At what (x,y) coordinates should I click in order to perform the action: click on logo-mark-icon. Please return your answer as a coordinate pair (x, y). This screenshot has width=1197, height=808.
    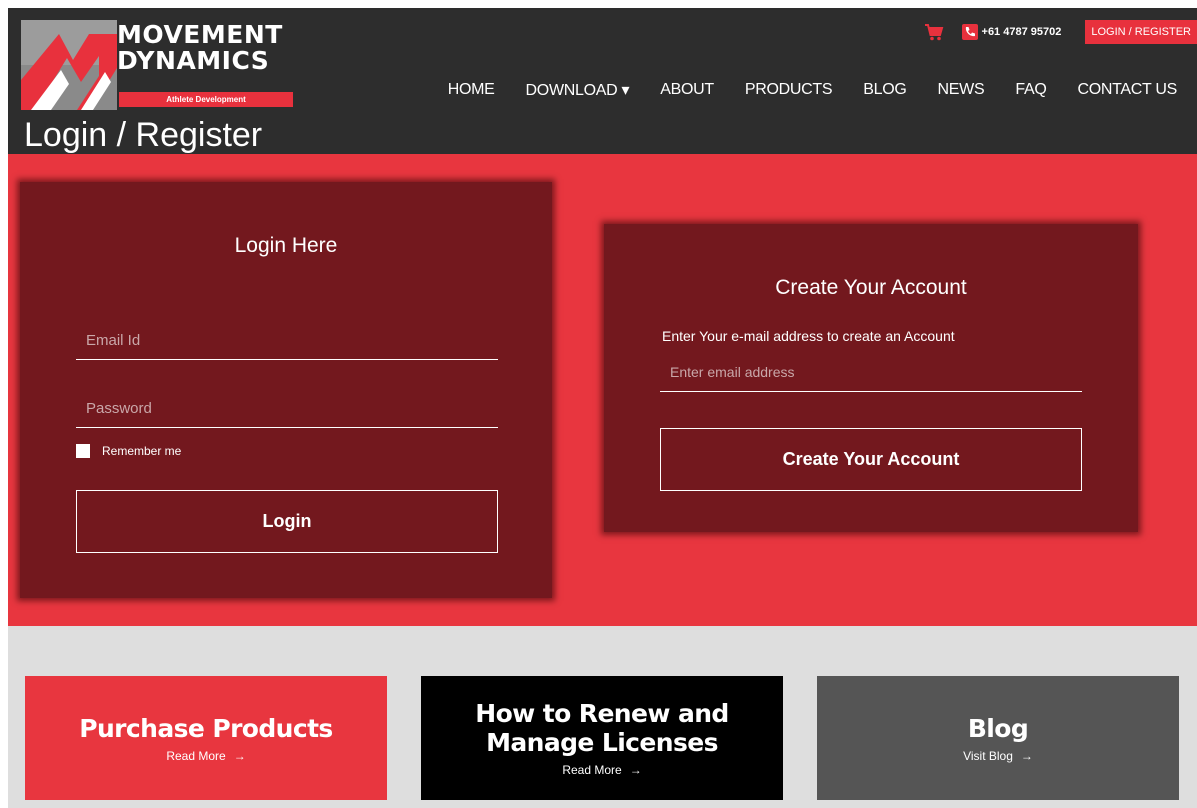
    Looking at the image, I should click on (69, 65).